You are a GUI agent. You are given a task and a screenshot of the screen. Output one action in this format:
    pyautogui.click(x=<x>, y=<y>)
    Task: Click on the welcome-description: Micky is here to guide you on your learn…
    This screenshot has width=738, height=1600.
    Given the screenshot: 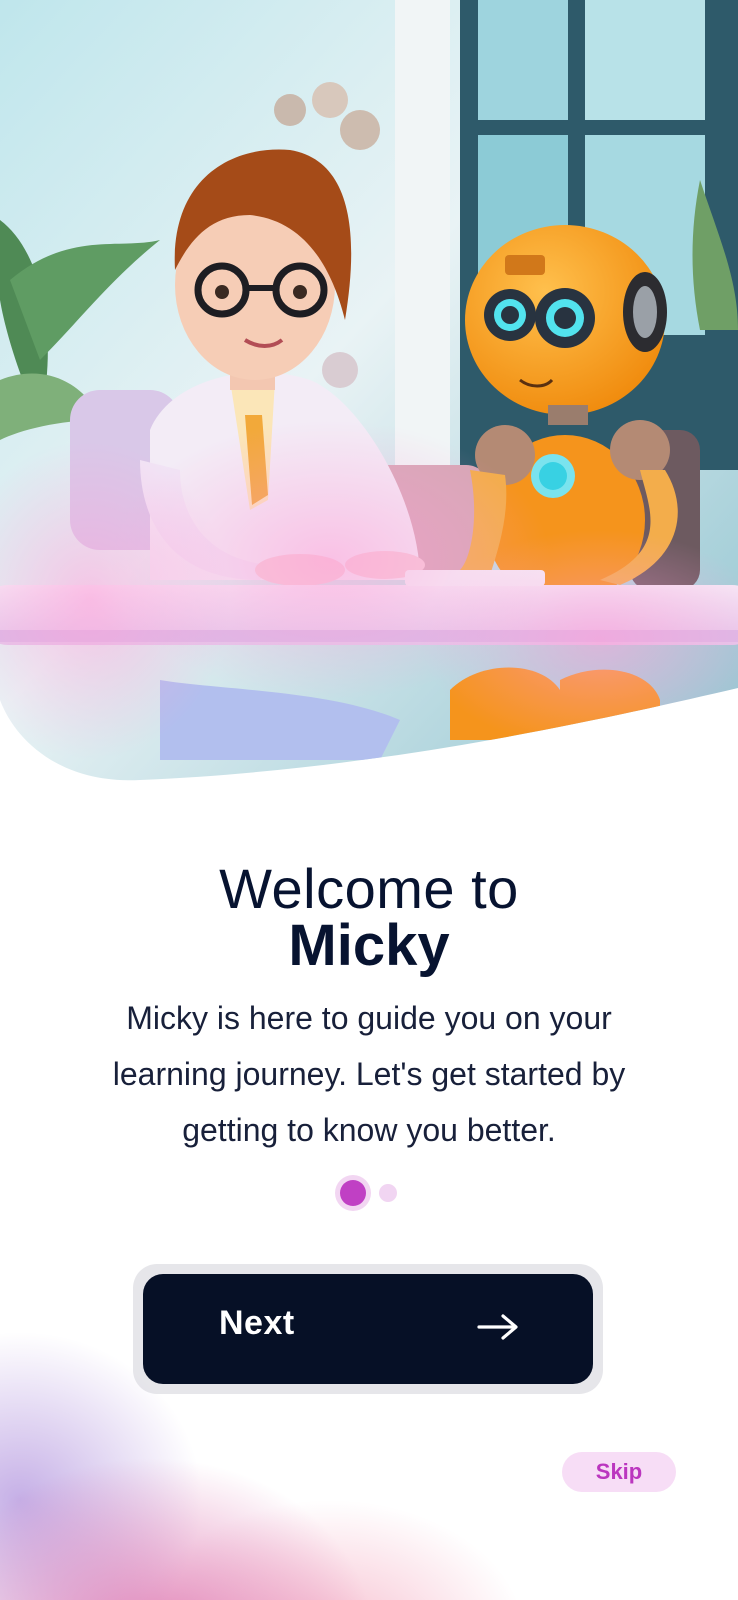 What is the action you would take?
    pyautogui.click(x=369, y=1074)
    